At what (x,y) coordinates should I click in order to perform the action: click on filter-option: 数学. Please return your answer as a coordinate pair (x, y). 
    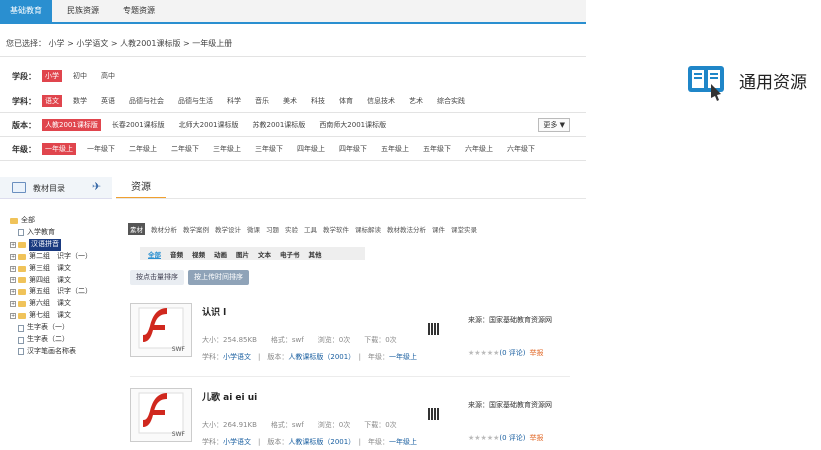
    Looking at the image, I should click on (80, 101).